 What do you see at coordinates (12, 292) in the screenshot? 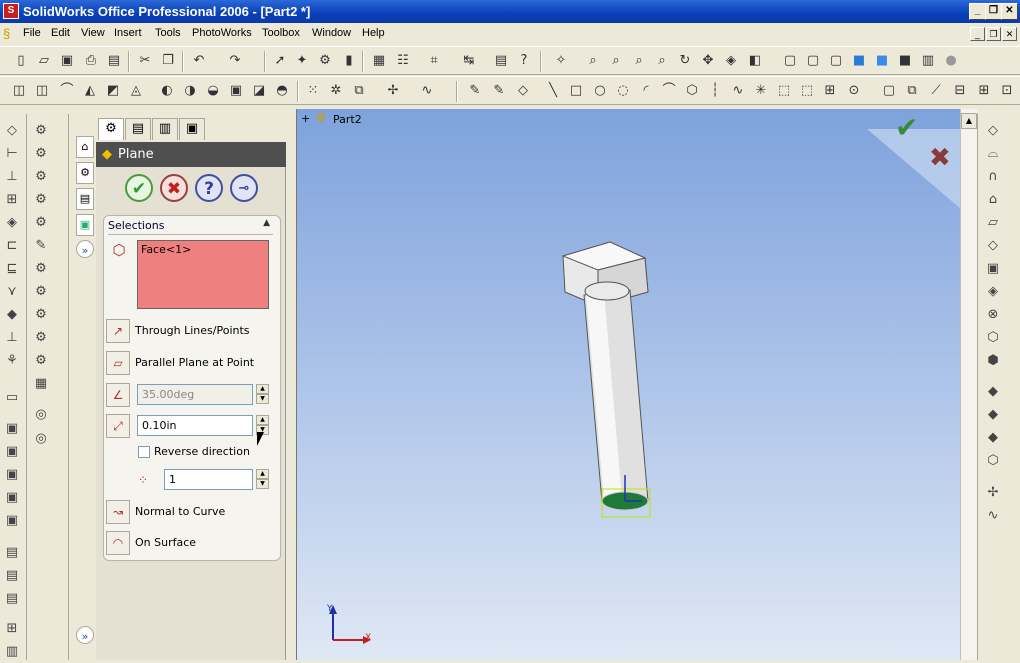
I see `radial-dim-icon: ⋎` at bounding box center [12, 292].